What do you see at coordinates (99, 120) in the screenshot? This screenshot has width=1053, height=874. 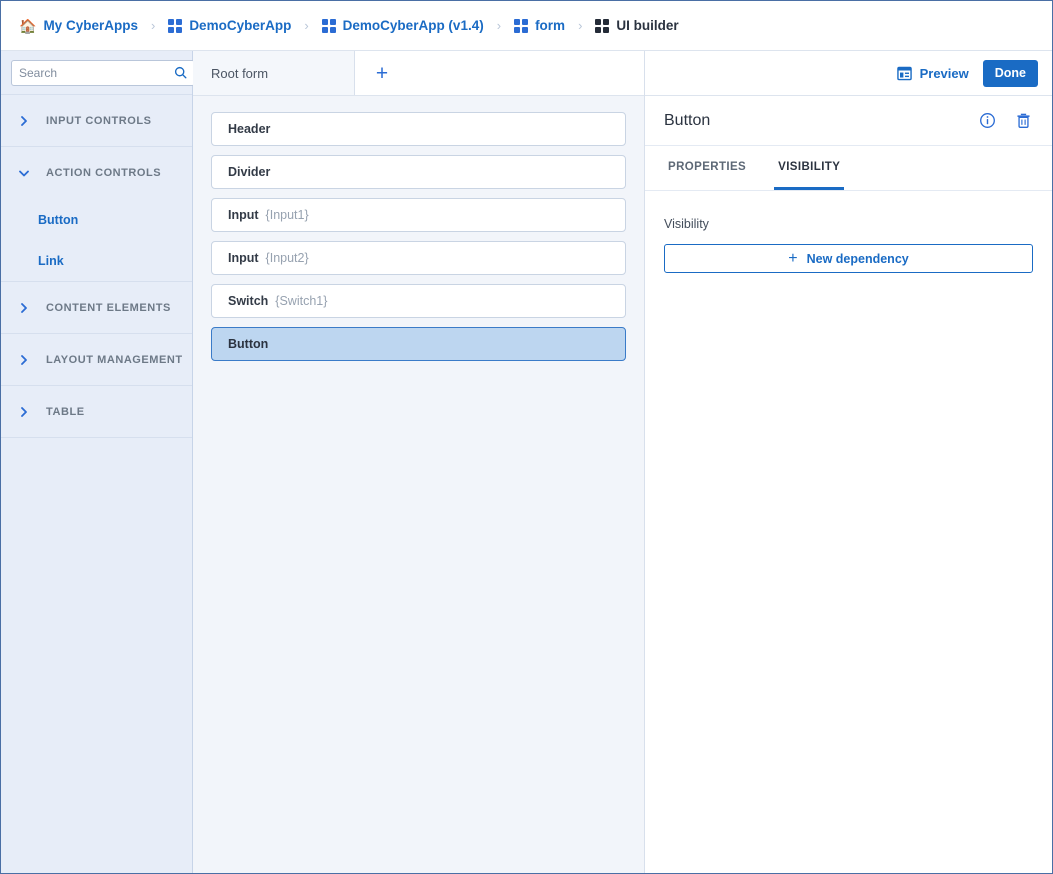 I see `sidebar-category-label: INPUT CONTROLS` at bounding box center [99, 120].